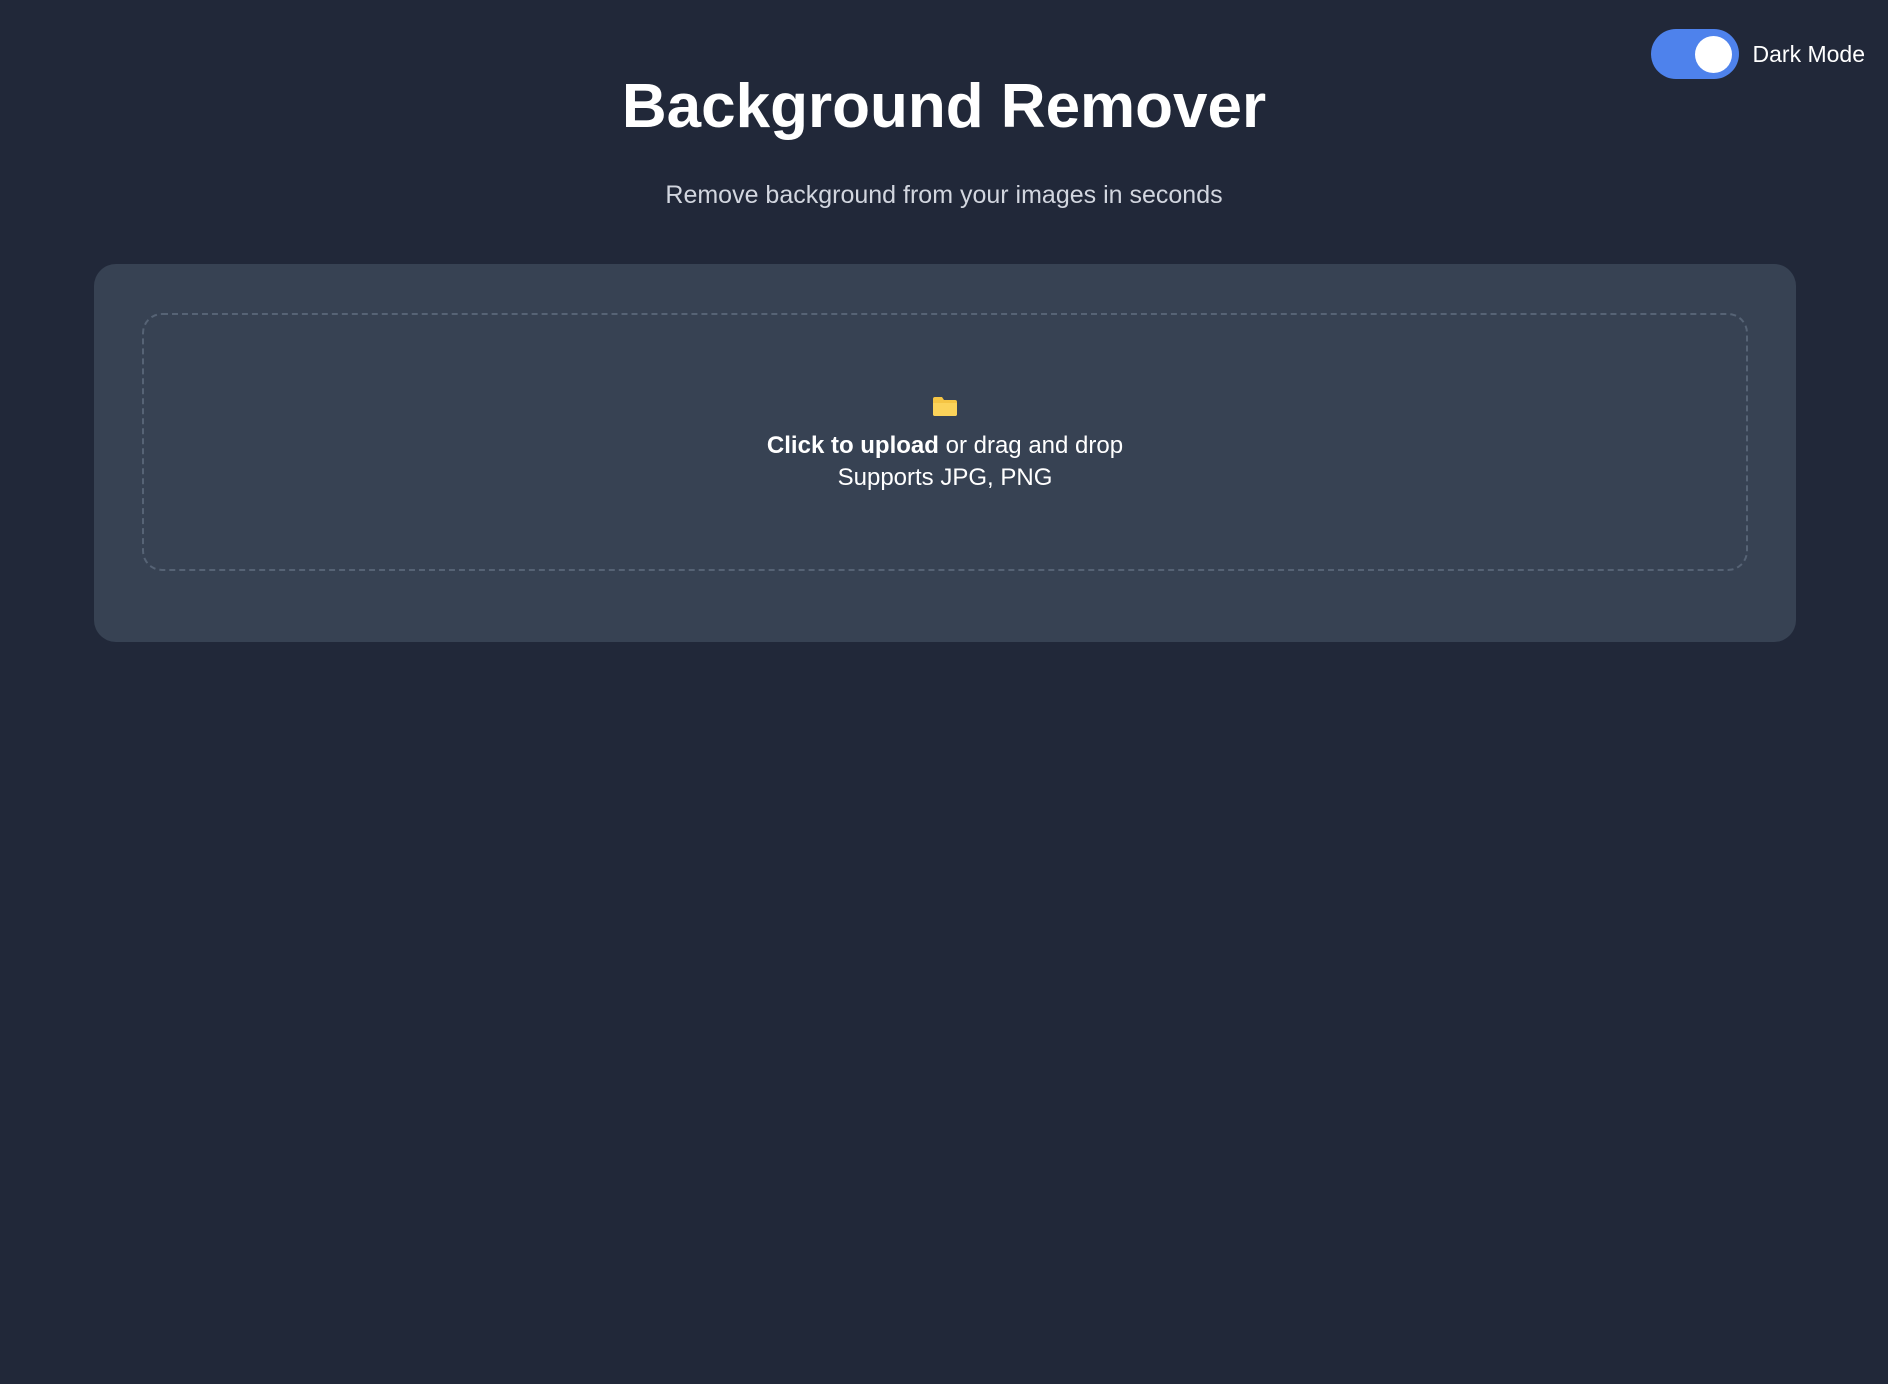 The image size is (1888, 1384). Describe the element at coordinates (853, 445) in the screenshot. I see `click-to-upload-link: Click to upload` at that location.